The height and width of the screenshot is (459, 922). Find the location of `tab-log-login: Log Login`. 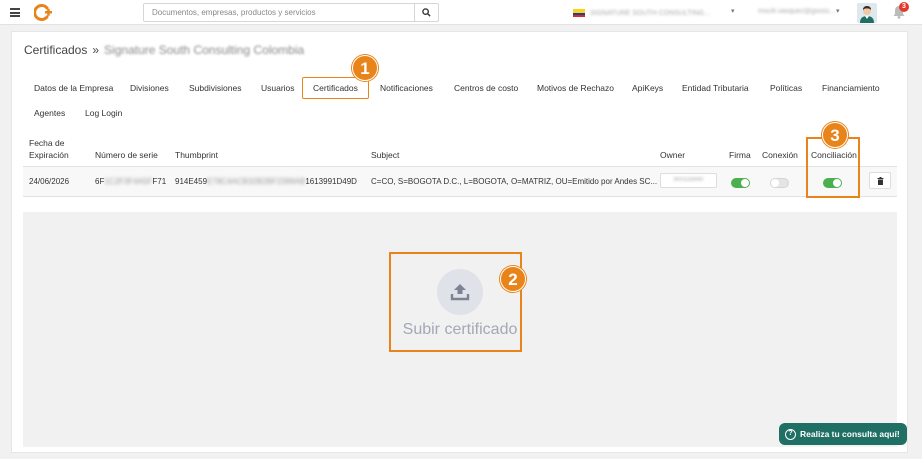

tab-log-login: Log Login is located at coordinates (103, 113).